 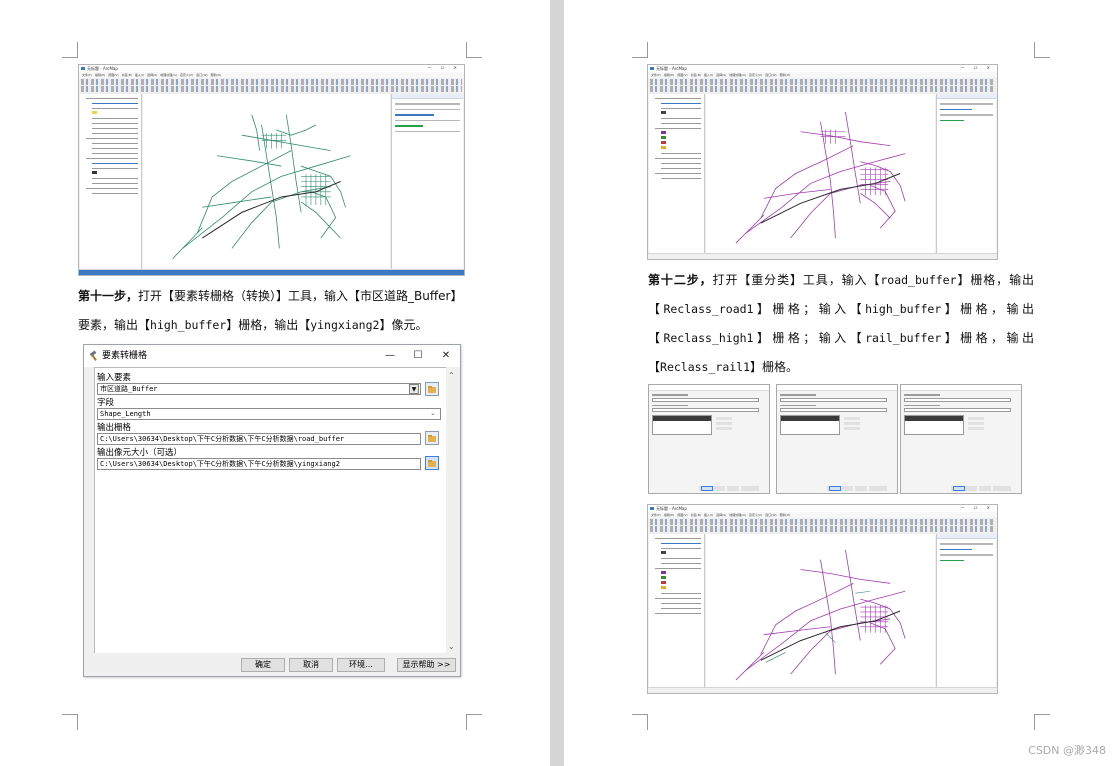 What do you see at coordinates (271, 82) in the screenshot?
I see `arcmap-toolbar` at bounding box center [271, 82].